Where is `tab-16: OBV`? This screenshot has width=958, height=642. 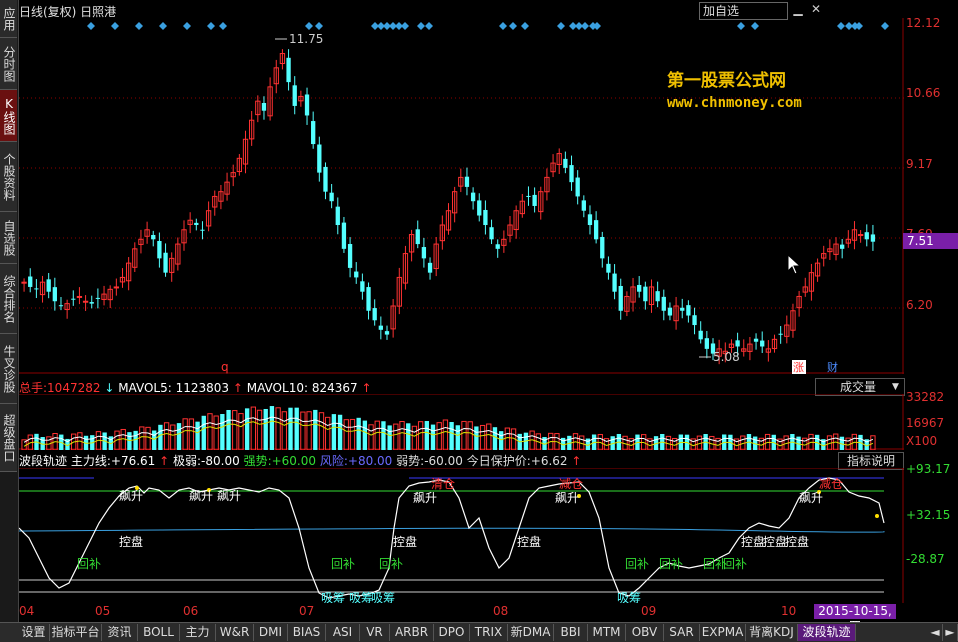
tab-16: OBV is located at coordinates (645, 632).